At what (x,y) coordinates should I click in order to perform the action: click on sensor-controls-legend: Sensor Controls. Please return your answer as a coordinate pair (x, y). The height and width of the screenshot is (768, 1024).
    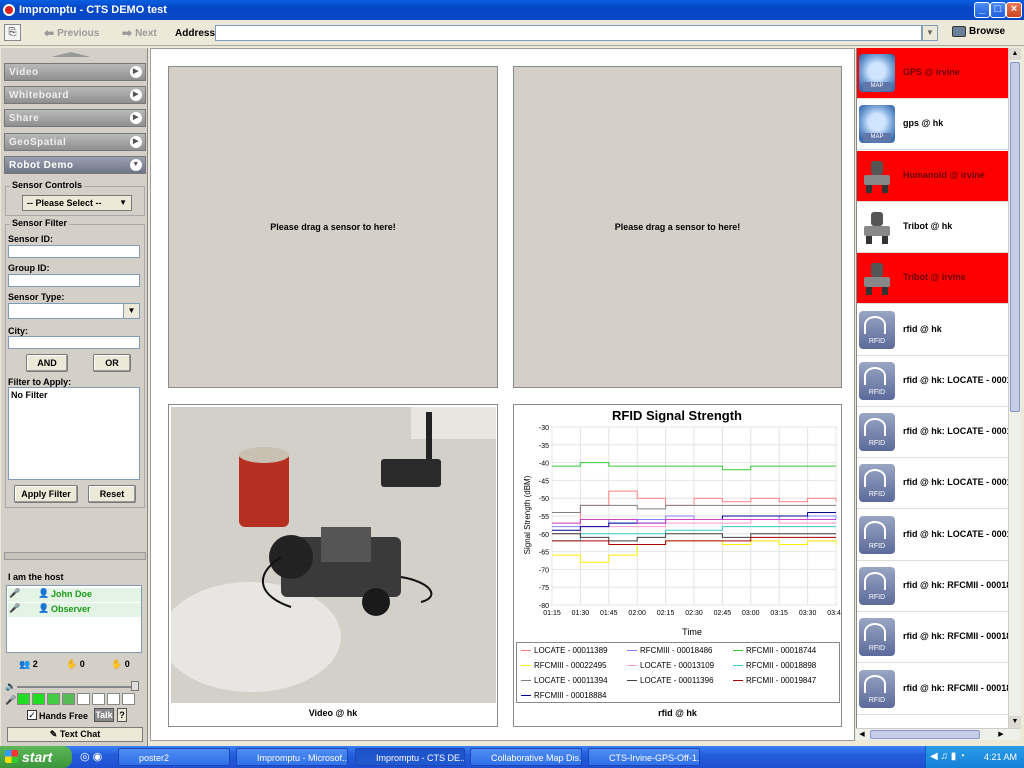
    Looking at the image, I should click on (47, 185).